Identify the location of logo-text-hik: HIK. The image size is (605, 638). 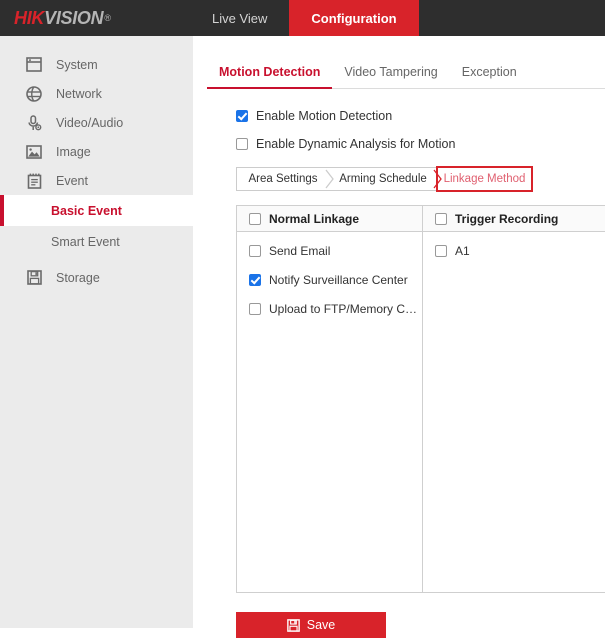
(29, 17).